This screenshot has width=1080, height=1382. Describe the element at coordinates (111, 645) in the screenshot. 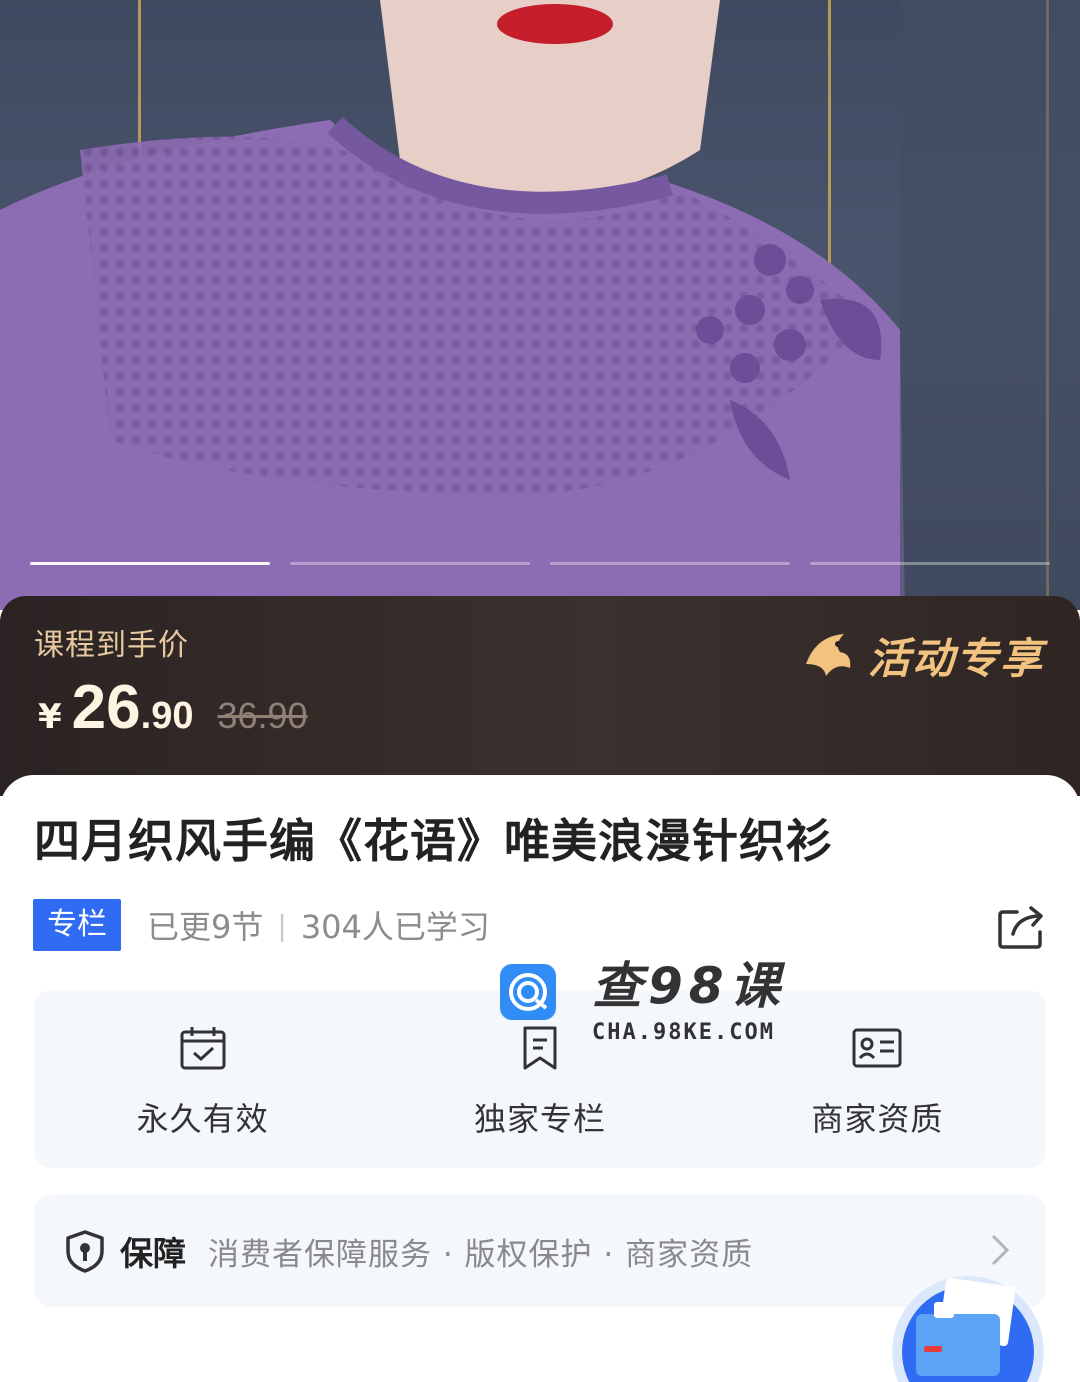

I see `price-label: 课程到手价` at that location.